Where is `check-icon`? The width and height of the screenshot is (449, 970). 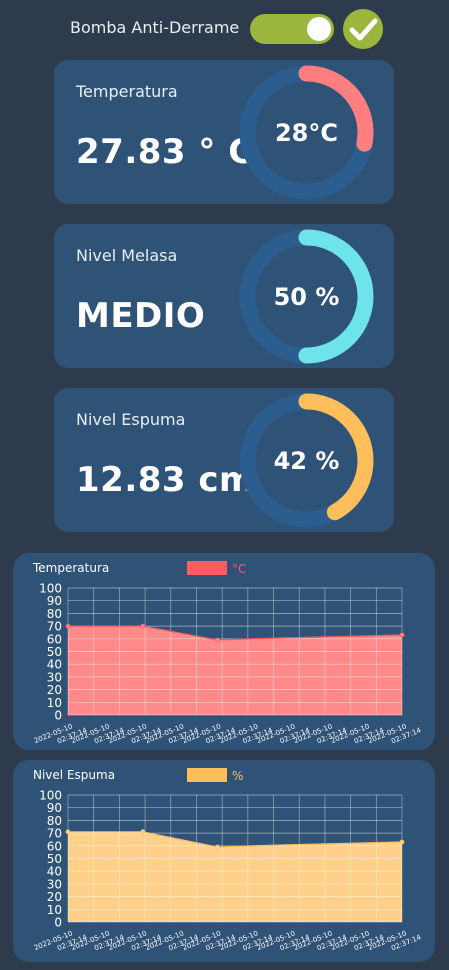 check-icon is located at coordinates (363, 29).